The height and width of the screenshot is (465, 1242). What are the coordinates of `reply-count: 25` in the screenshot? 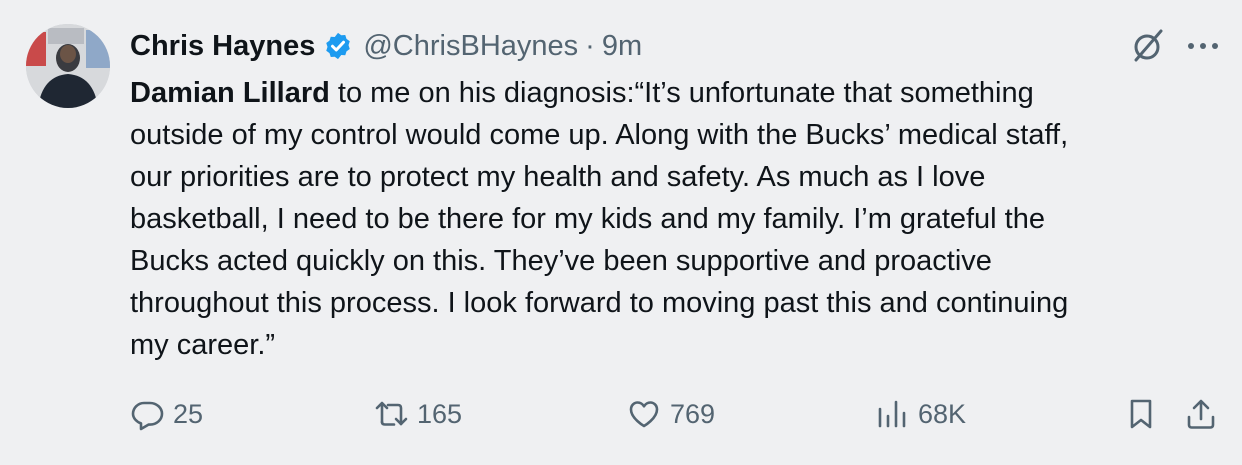 It's located at (188, 413).